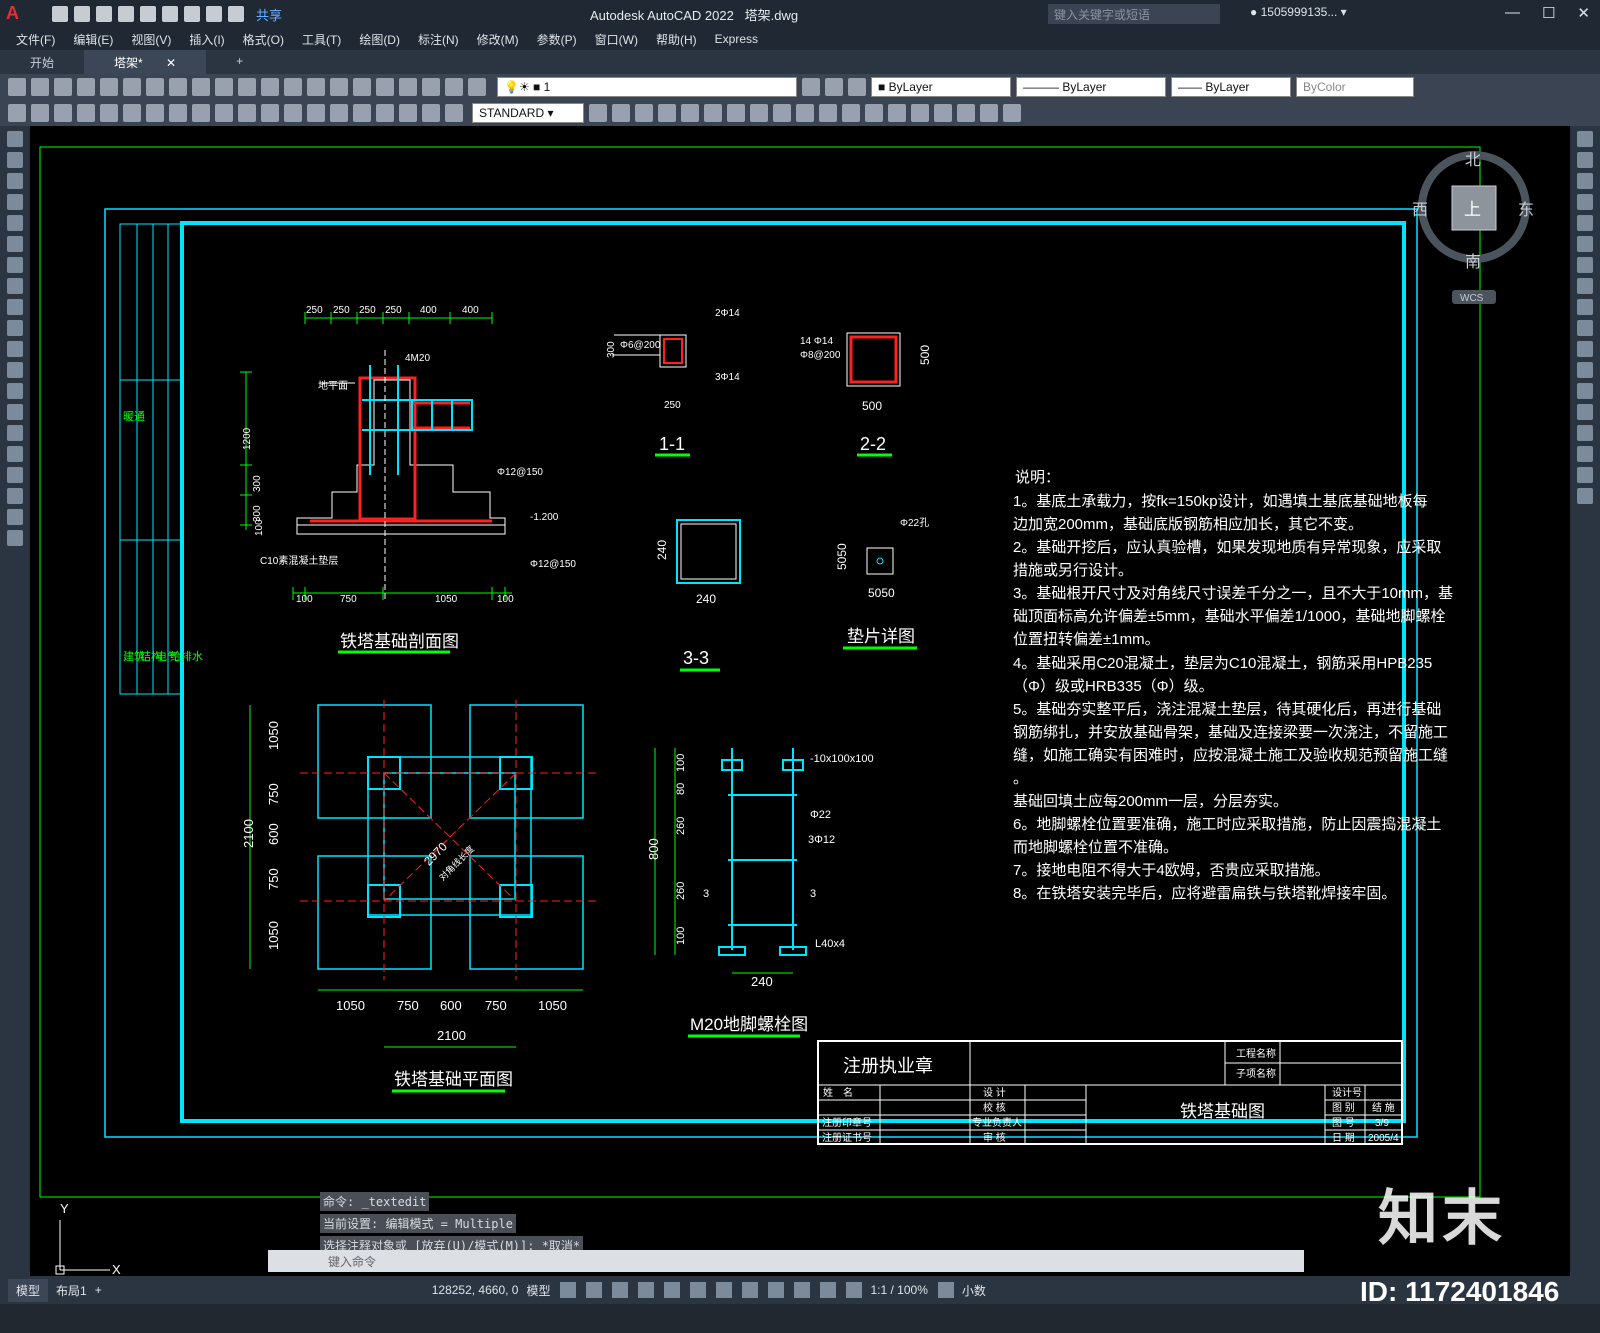 The height and width of the screenshot is (1333, 1600). I want to click on save-as-icon, so click(126, 14).